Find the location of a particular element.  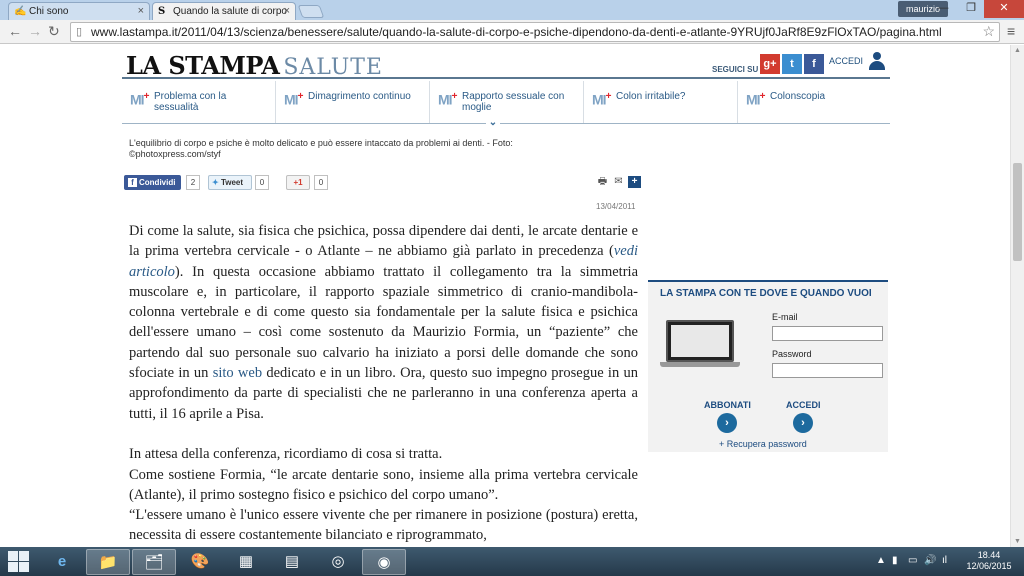

topic-item: MI+ Rapporto sessuale con moglie is located at coordinates (507, 102).